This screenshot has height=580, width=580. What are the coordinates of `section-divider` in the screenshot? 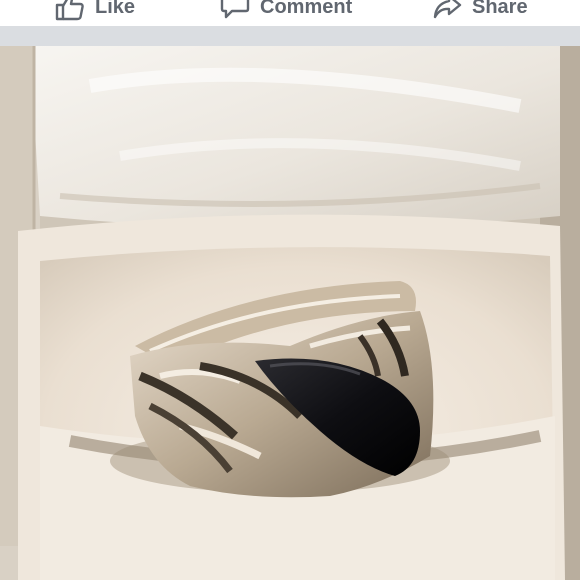 It's located at (290, 36).